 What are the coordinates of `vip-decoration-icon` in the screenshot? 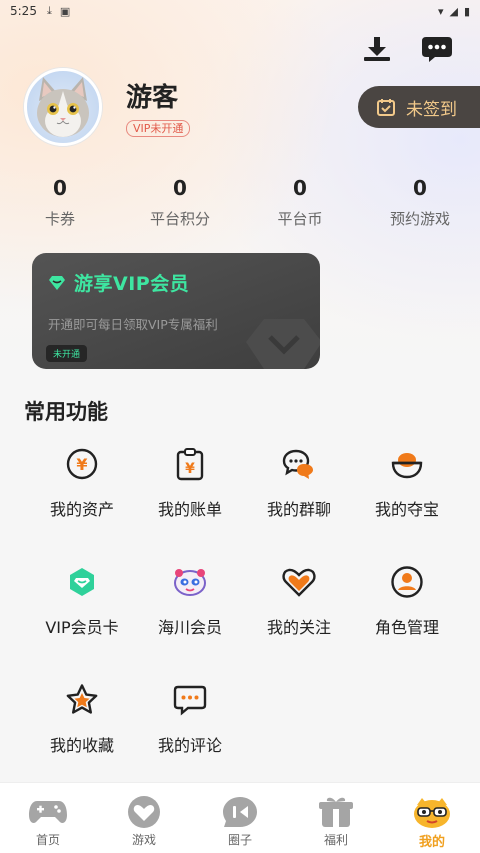 It's located at (283, 344).